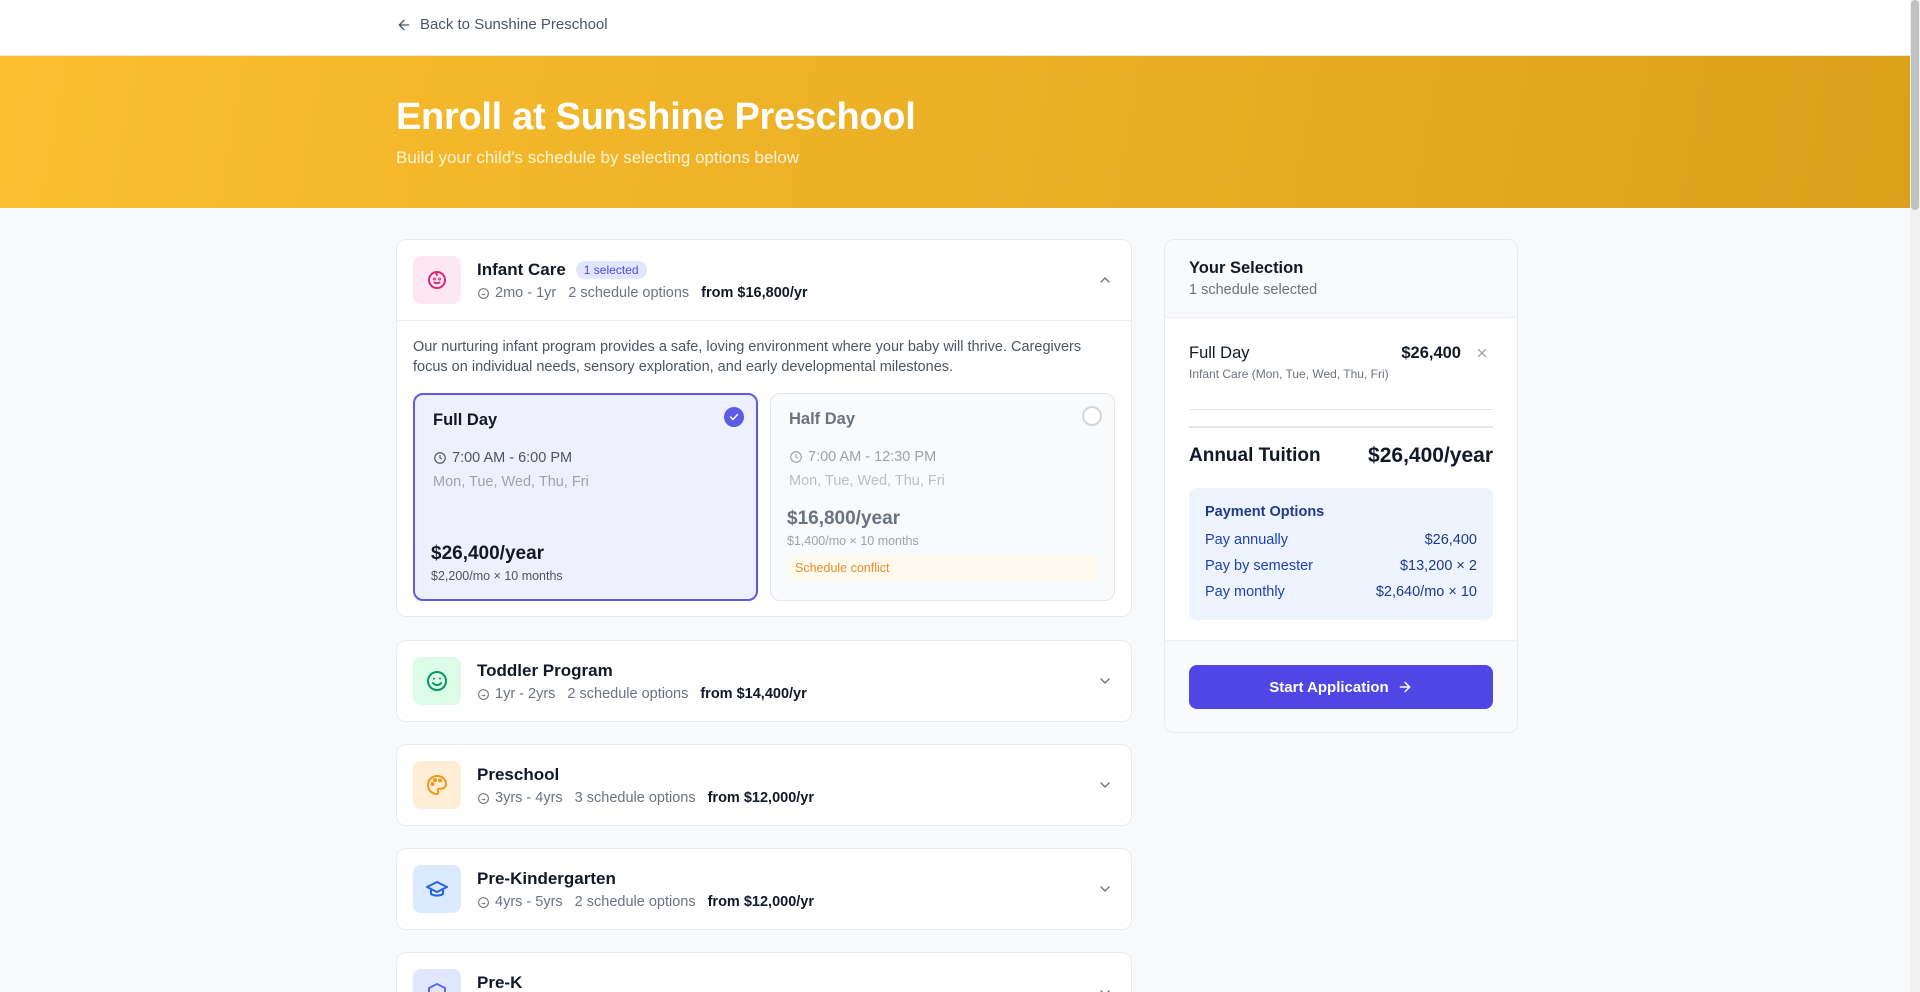  I want to click on graduation-cap-icon, so click(437, 889).